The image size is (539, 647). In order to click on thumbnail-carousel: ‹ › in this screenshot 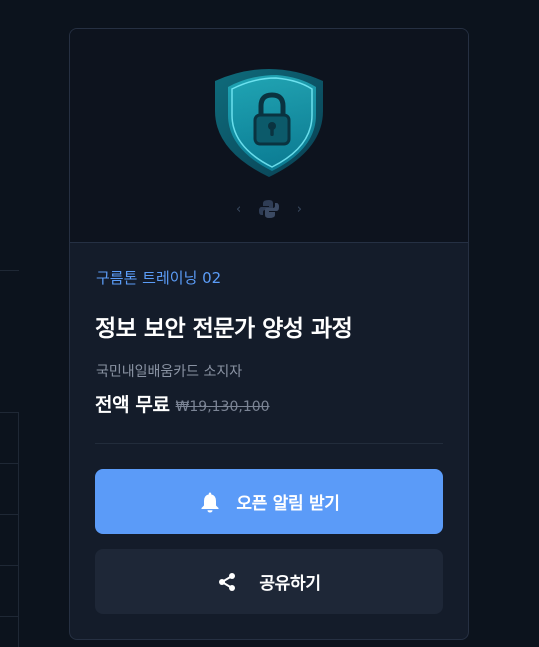, I will do `click(269, 209)`.